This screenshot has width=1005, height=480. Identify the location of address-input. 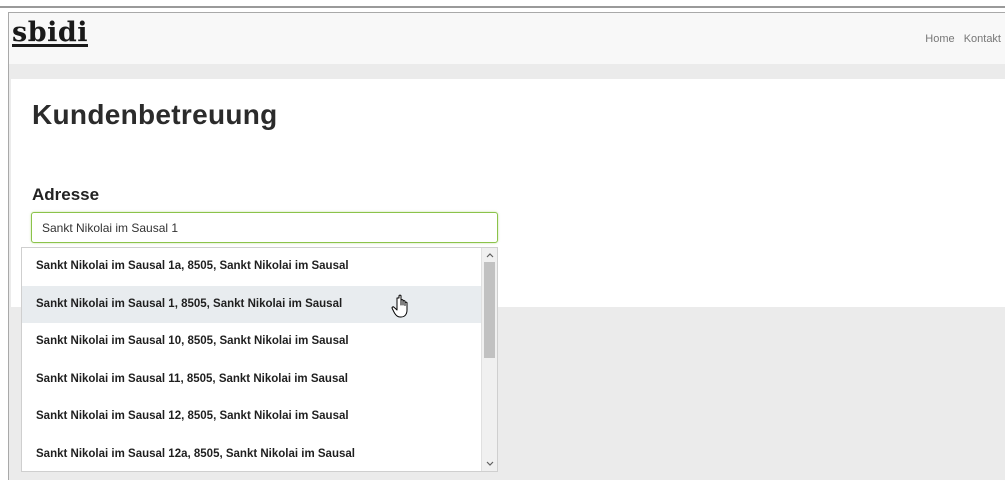
(264, 227).